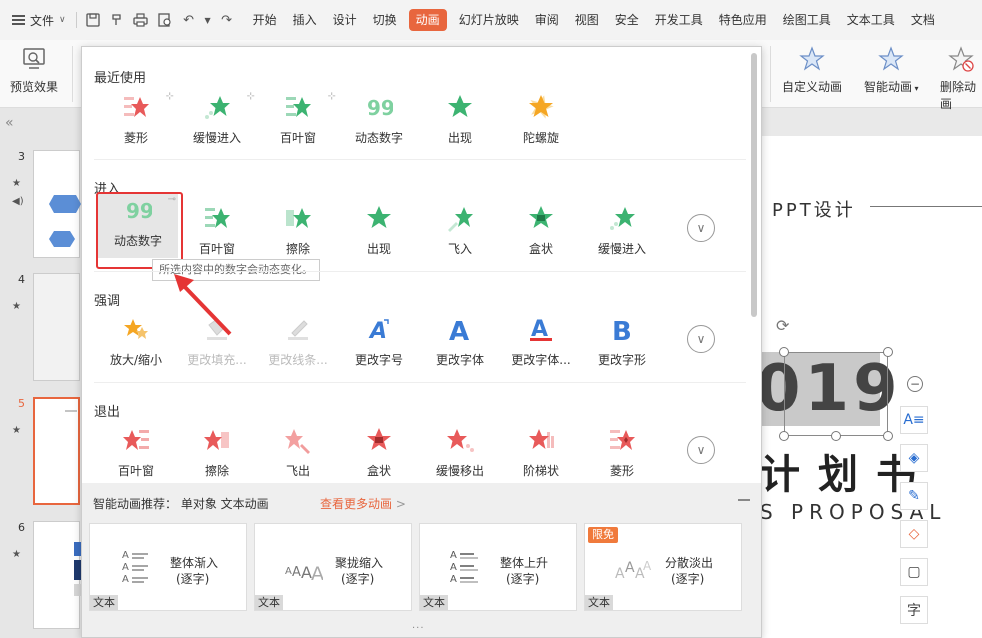 The image size is (982, 638). What do you see at coordinates (217, 123) in the screenshot?
I see `anim-item-slow-enter: 缓慢进入 ⊹` at bounding box center [217, 123].